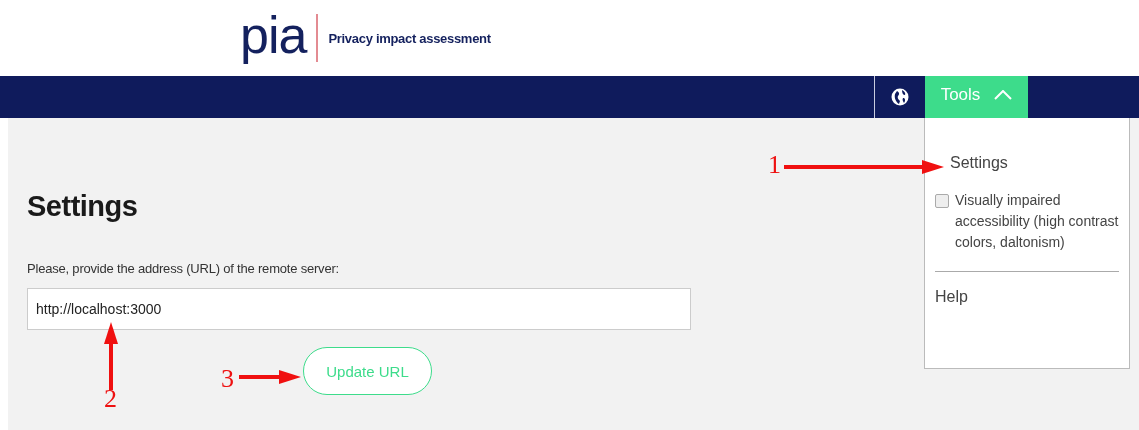  Describe the element at coordinates (942, 201) in the screenshot. I see `checkbox` at that location.